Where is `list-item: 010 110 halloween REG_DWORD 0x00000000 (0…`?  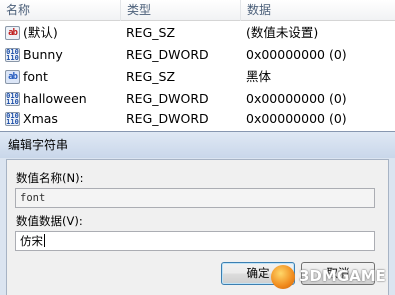 list-item: 010 110 halloween REG_DWORD 0x00000000 (0… is located at coordinates (197, 99).